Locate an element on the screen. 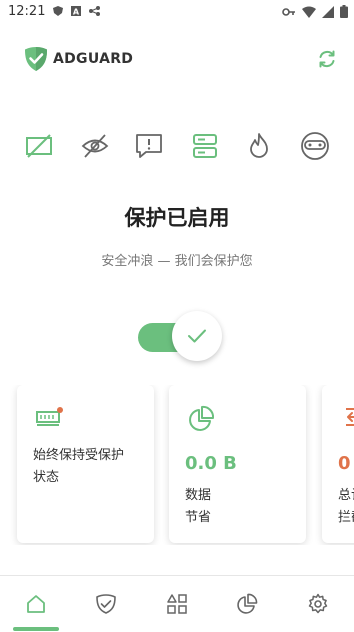  status-bar: 12:21 A is located at coordinates (177, 12).